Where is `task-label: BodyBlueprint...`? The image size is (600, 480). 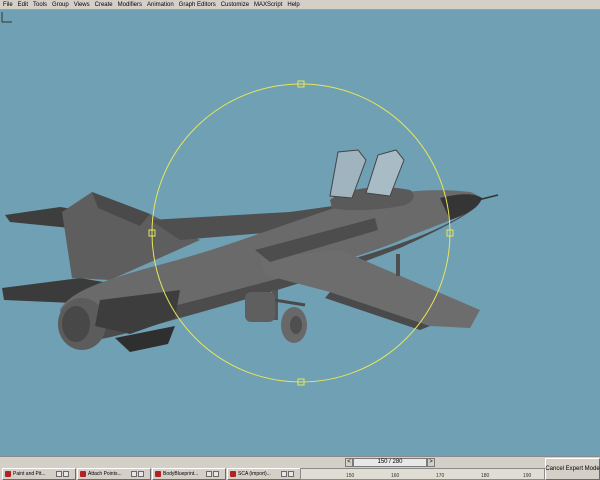
task-label: BodyBlueprint... is located at coordinates (181, 474).